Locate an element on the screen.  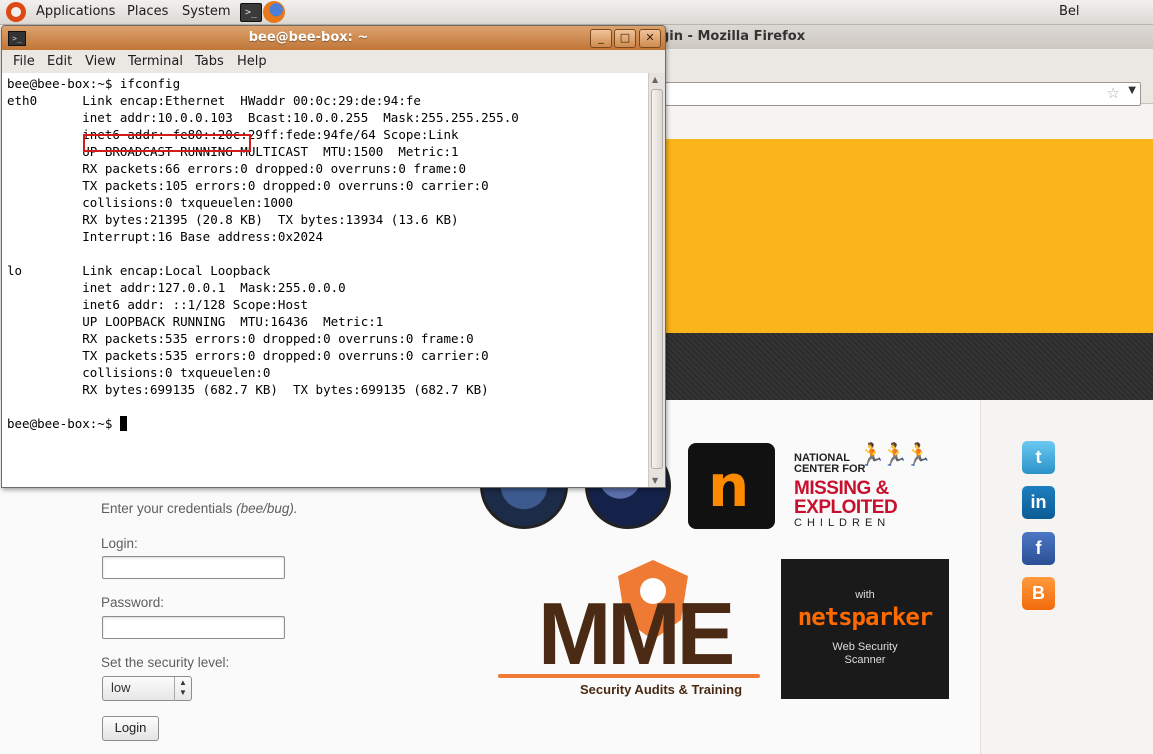
ncmec-line5: CHILDREN is located at coordinates (842, 523).